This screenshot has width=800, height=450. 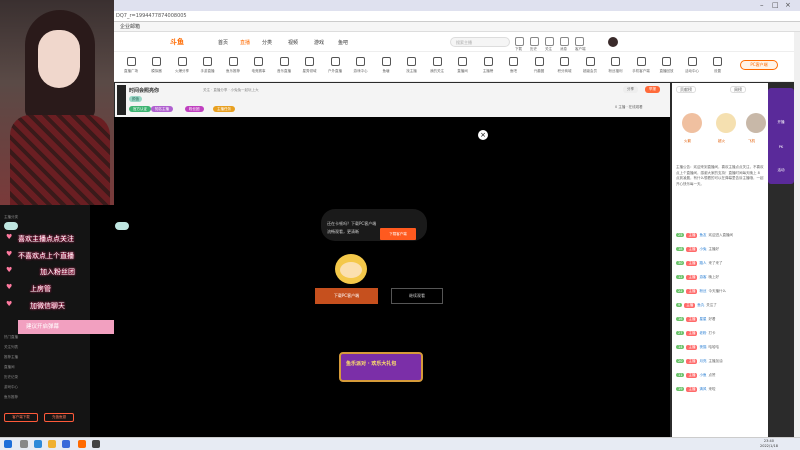 I want to click on left-text-2: 热门直播, so click(x=11, y=337).